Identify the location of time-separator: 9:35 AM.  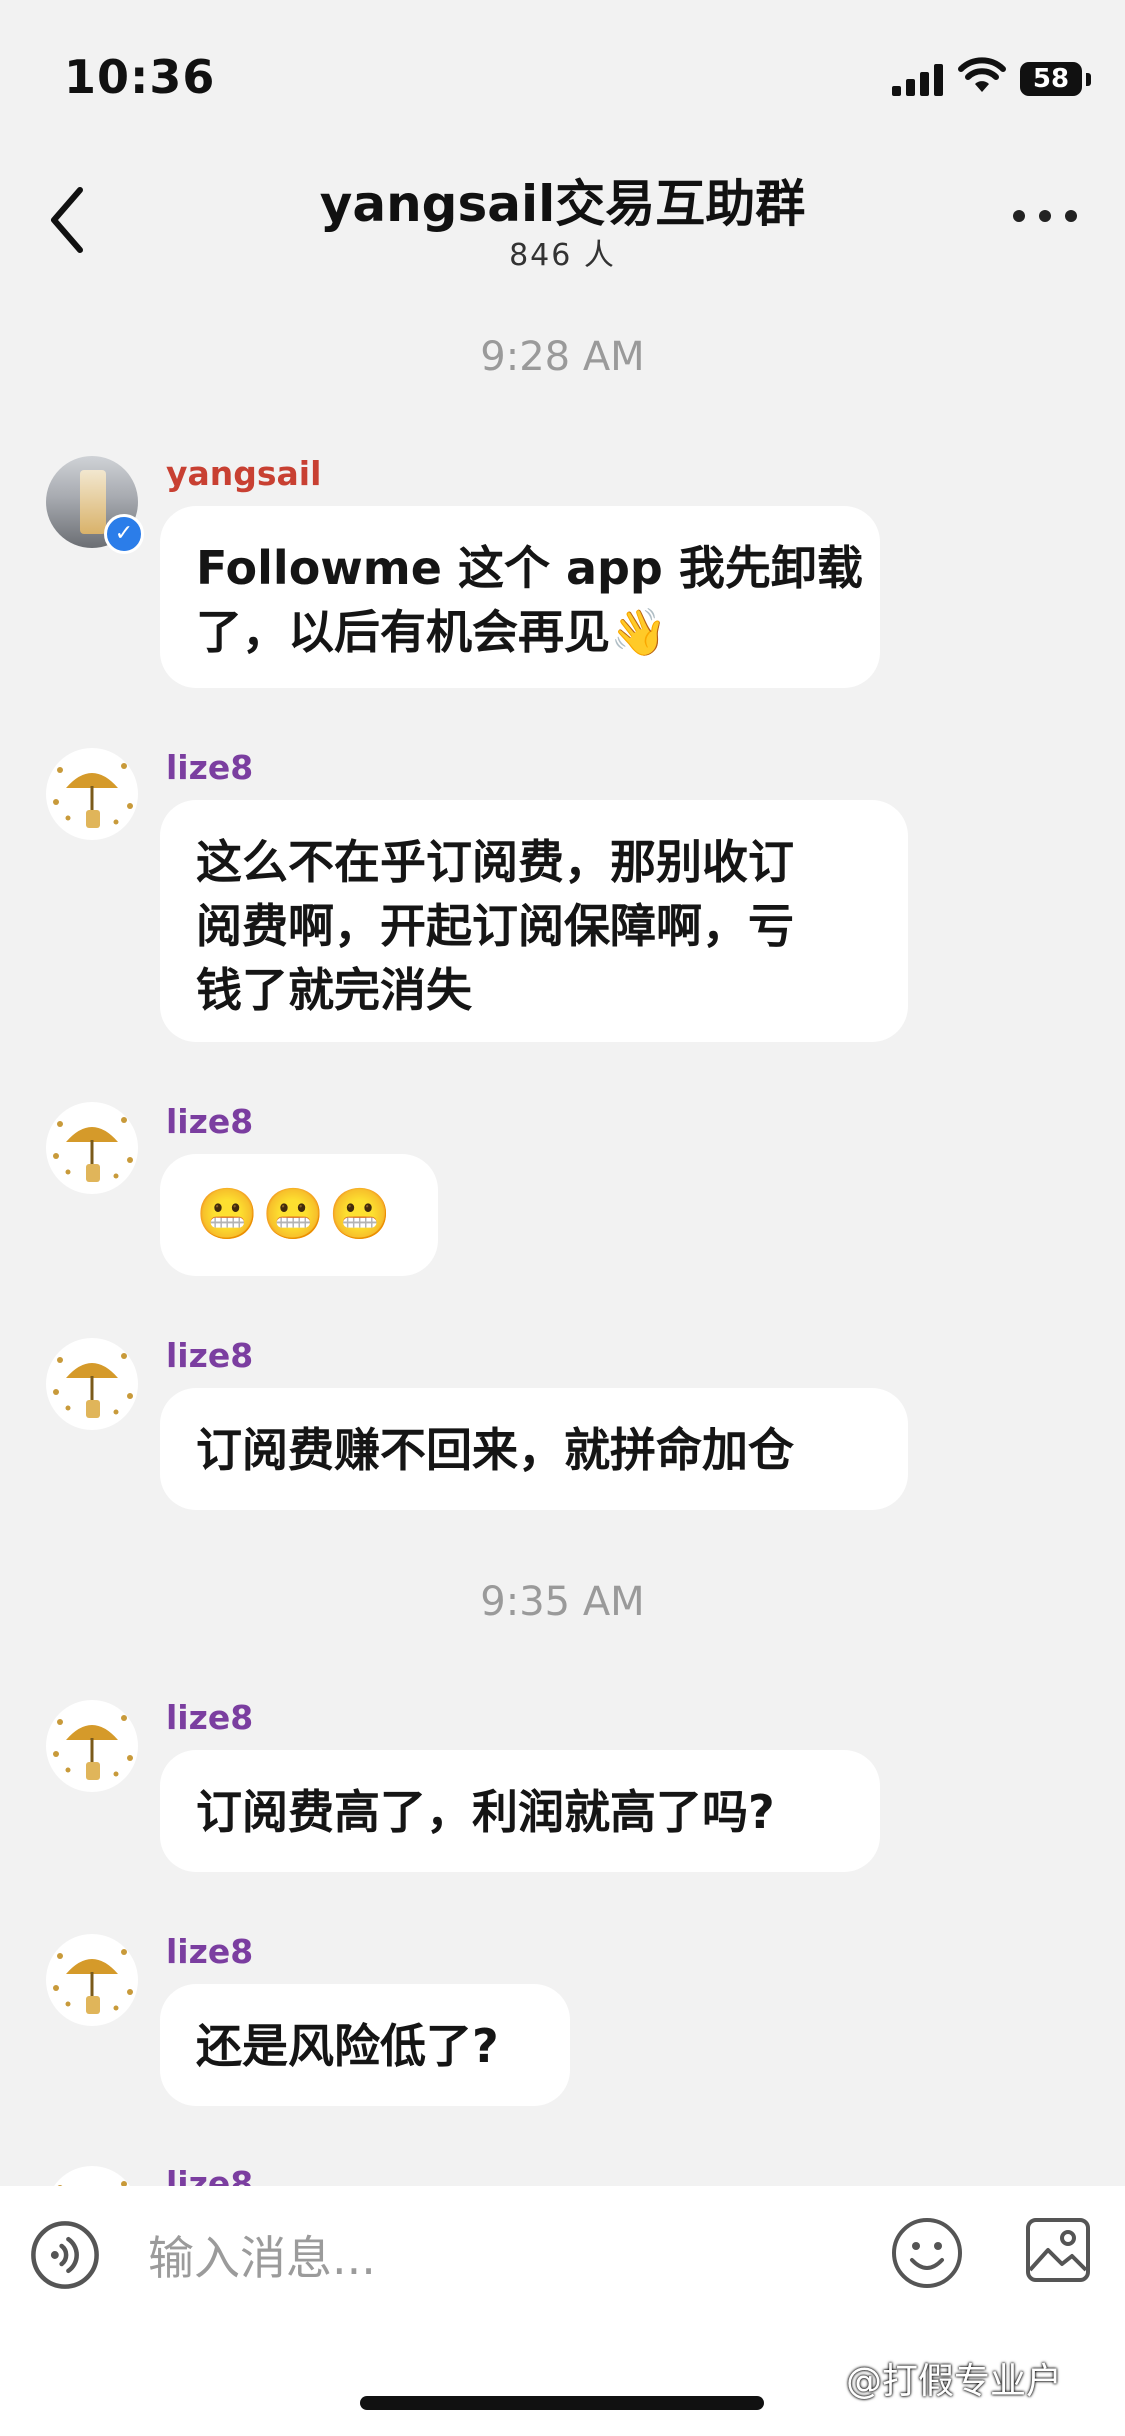
(562, 1602).